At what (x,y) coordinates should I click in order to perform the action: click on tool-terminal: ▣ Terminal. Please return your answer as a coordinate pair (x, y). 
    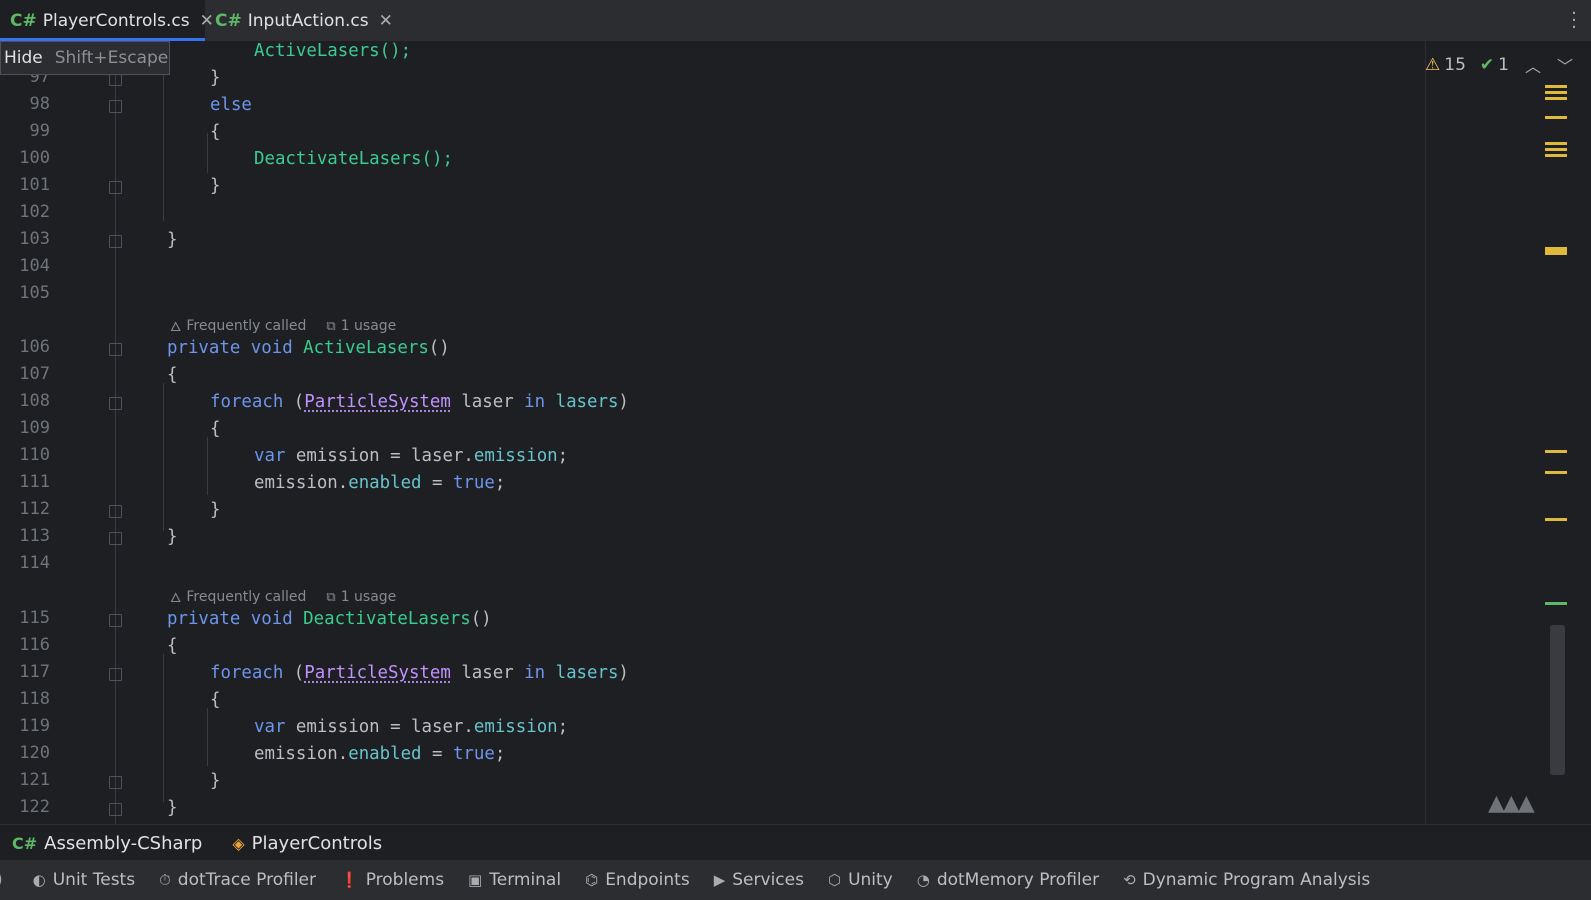
    Looking at the image, I should click on (514, 880).